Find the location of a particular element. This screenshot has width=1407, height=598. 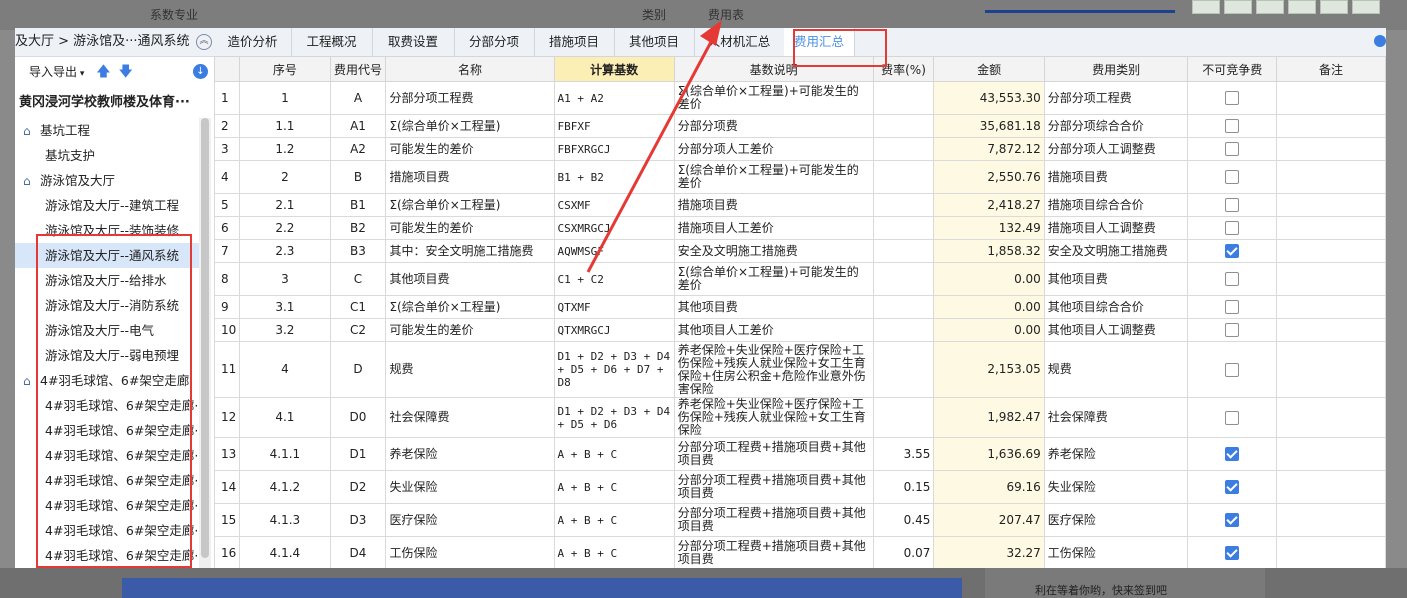

table-cell: 4.1.3 is located at coordinates (285, 520).